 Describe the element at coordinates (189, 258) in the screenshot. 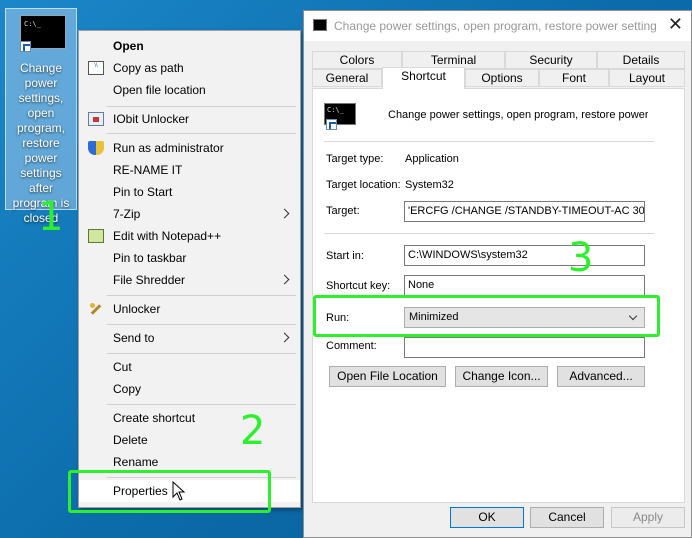

I see `menu-item-pin-to-taskbar: Pin to taskbar` at that location.